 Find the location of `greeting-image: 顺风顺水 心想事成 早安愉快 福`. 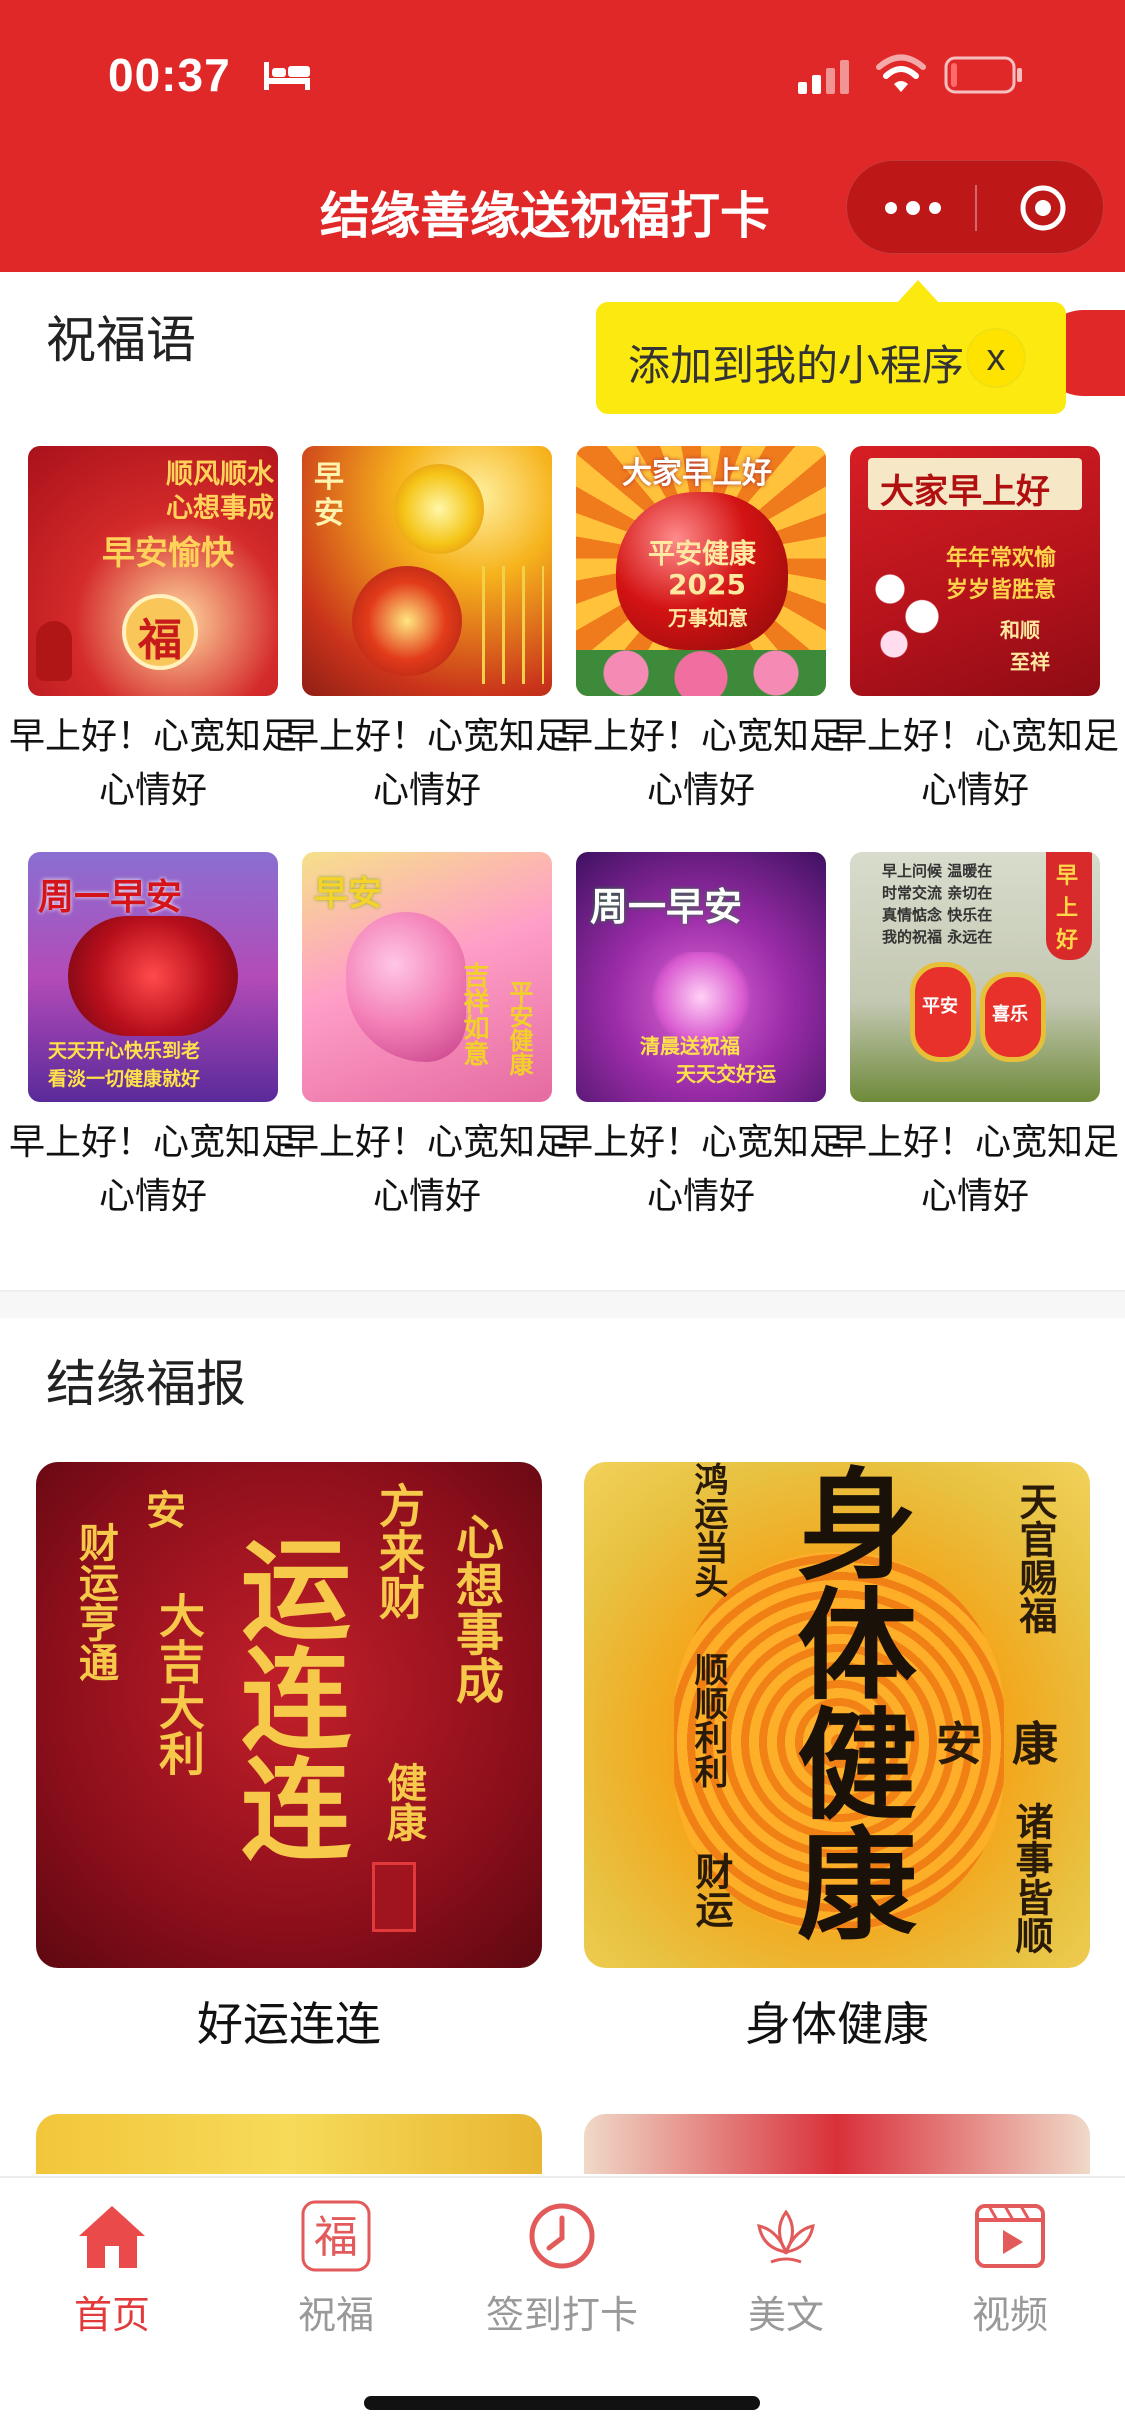

greeting-image: 顺风顺水 心想事成 早安愉快 福 is located at coordinates (153, 571).